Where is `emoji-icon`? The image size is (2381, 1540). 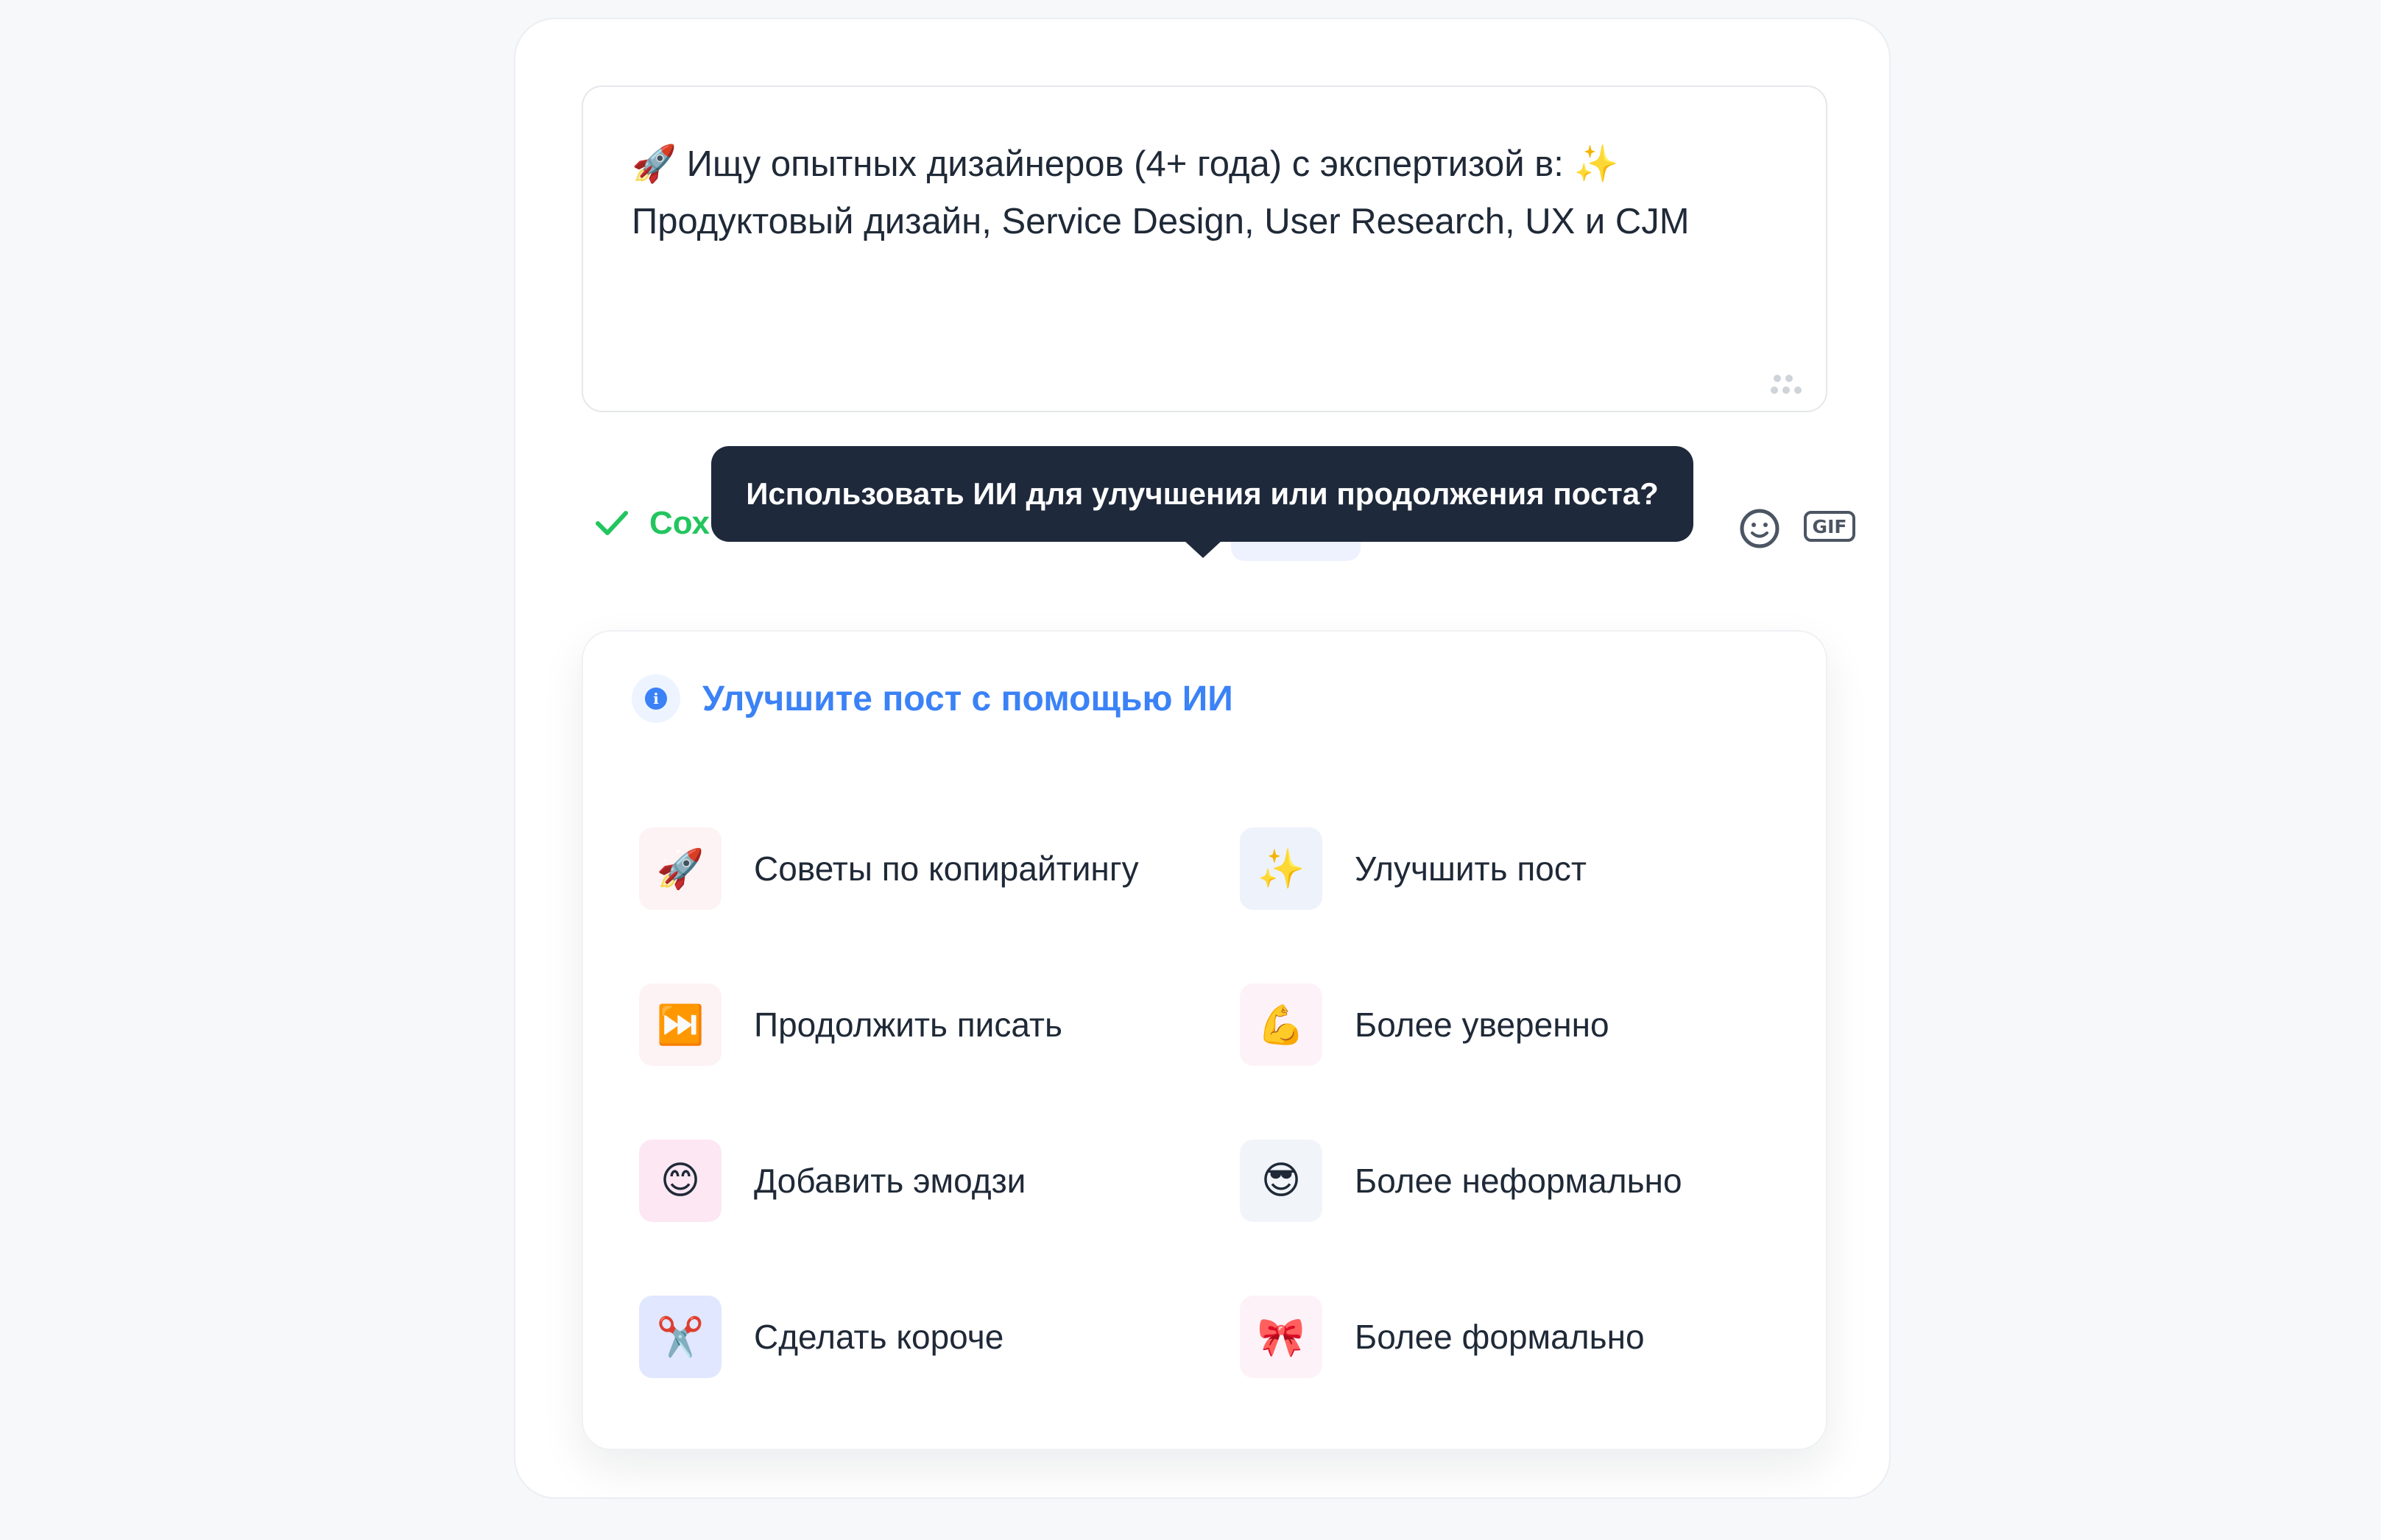 emoji-icon is located at coordinates (1760, 528).